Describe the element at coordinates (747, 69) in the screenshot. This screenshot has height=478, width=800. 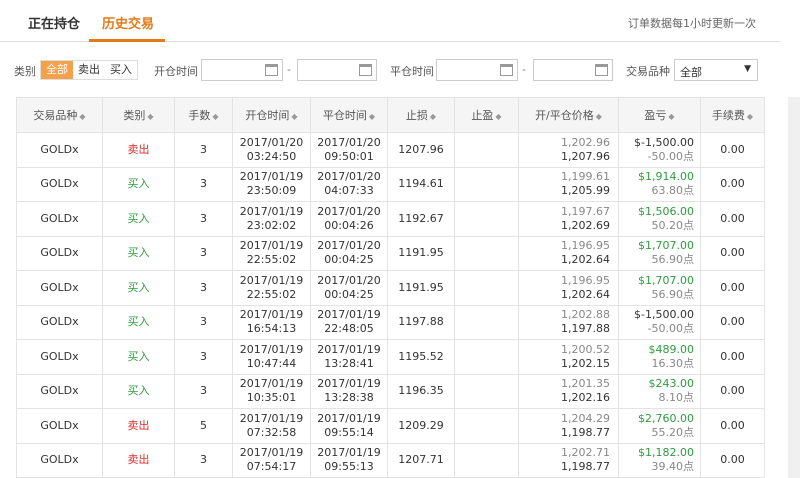
I see `dropdown-arrow-icon: ▼` at that location.